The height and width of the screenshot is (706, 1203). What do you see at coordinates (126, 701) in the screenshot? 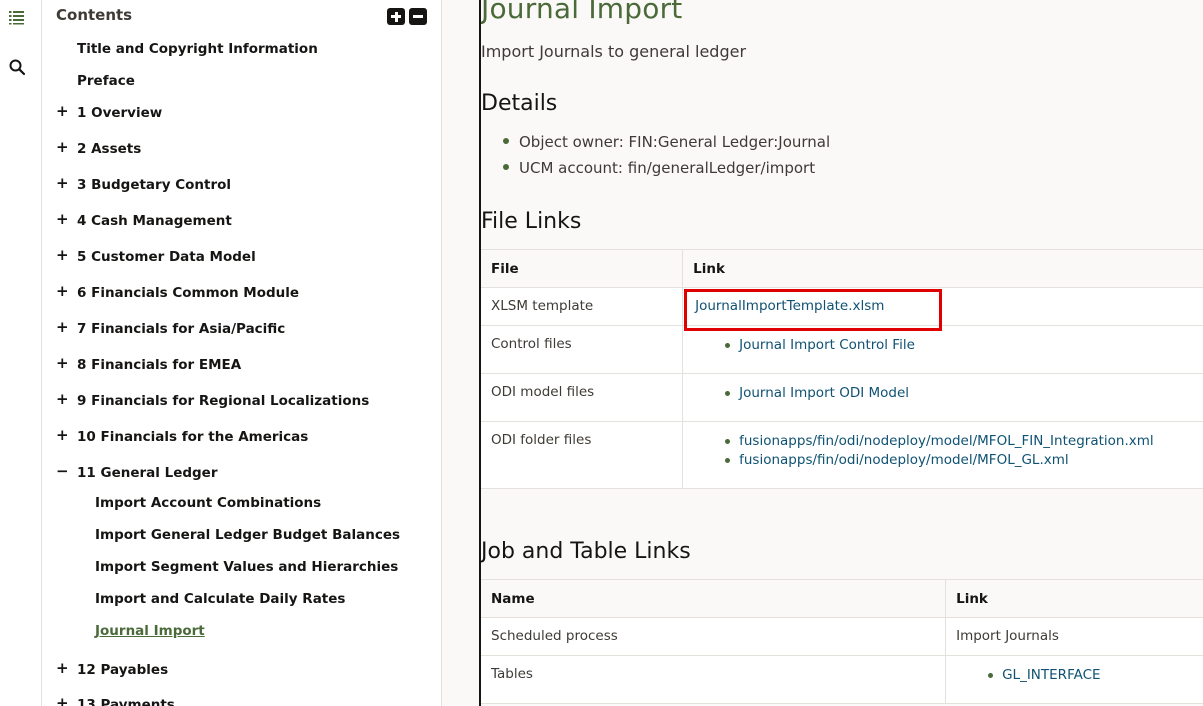
I see `toc-item-payments: 13 Payments` at bounding box center [126, 701].